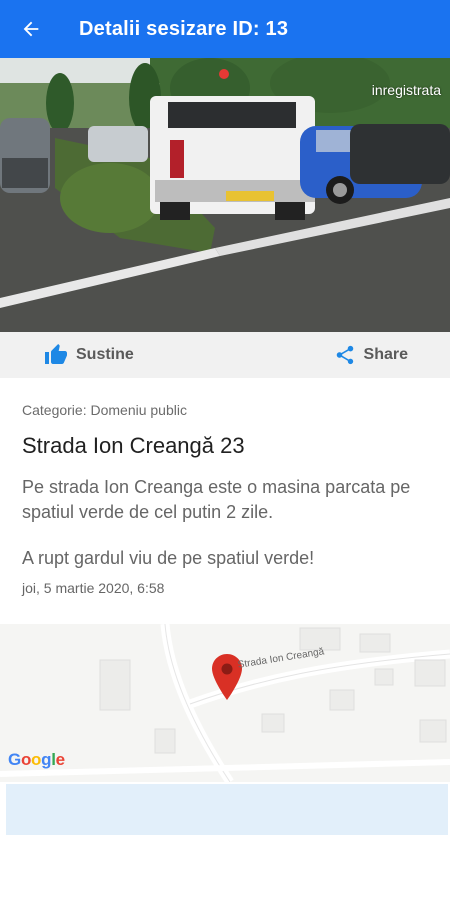  I want to click on category-text: Categorie: Domeniu public, so click(104, 410).